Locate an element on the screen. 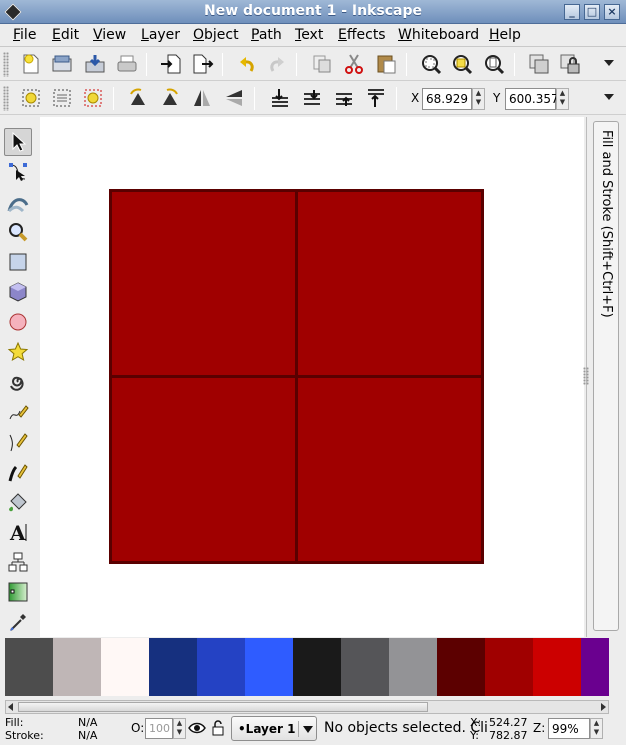  scroll-left-icon is located at coordinates (10, 707).